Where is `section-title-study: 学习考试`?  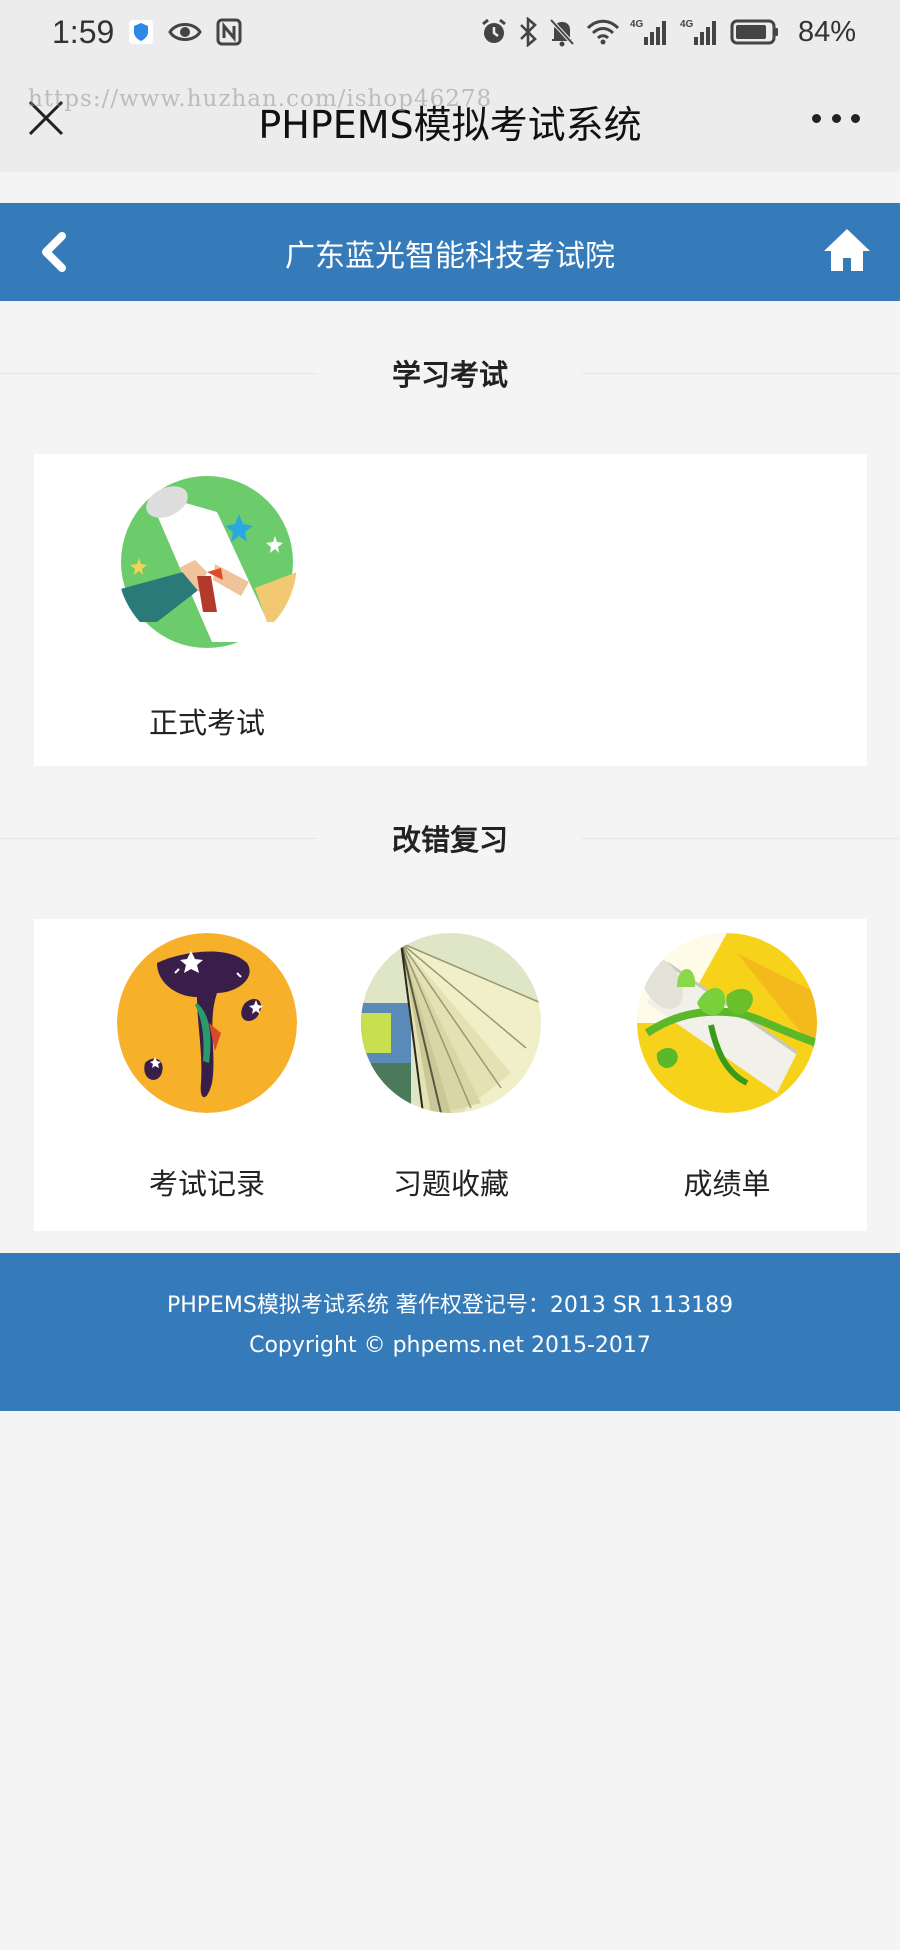
section-title-study: 学习考试 is located at coordinates (450, 373).